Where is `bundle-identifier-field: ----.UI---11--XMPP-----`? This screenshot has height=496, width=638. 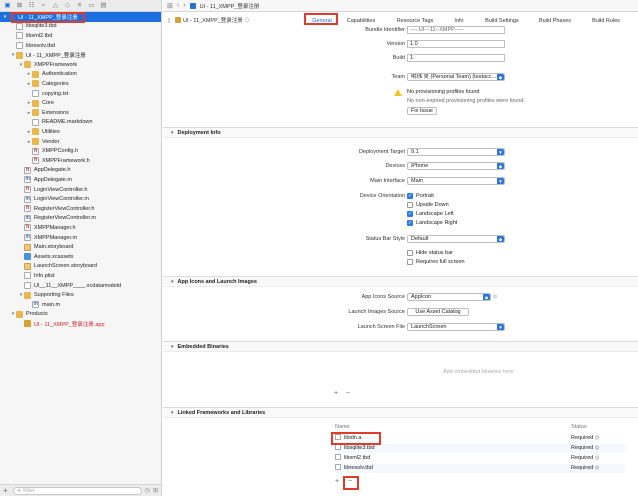
bundle-identifier-field: ----.UI---11--XMPP----- is located at coordinates (456, 30).